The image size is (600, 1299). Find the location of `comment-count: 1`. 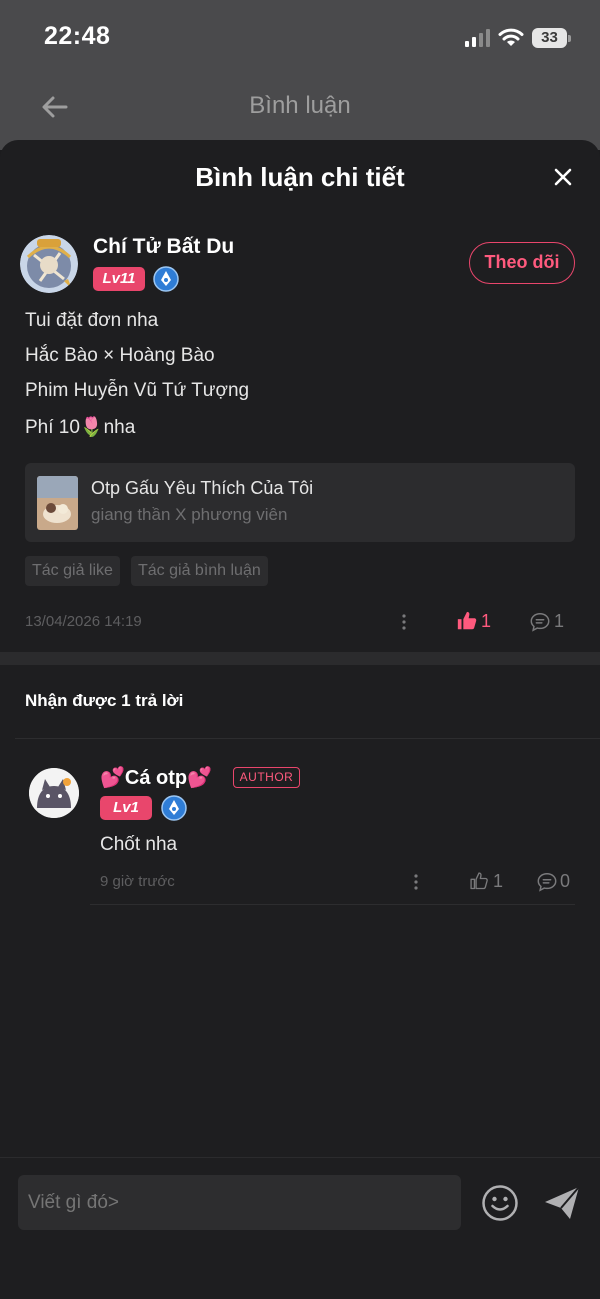

comment-count: 1 is located at coordinates (559, 621).